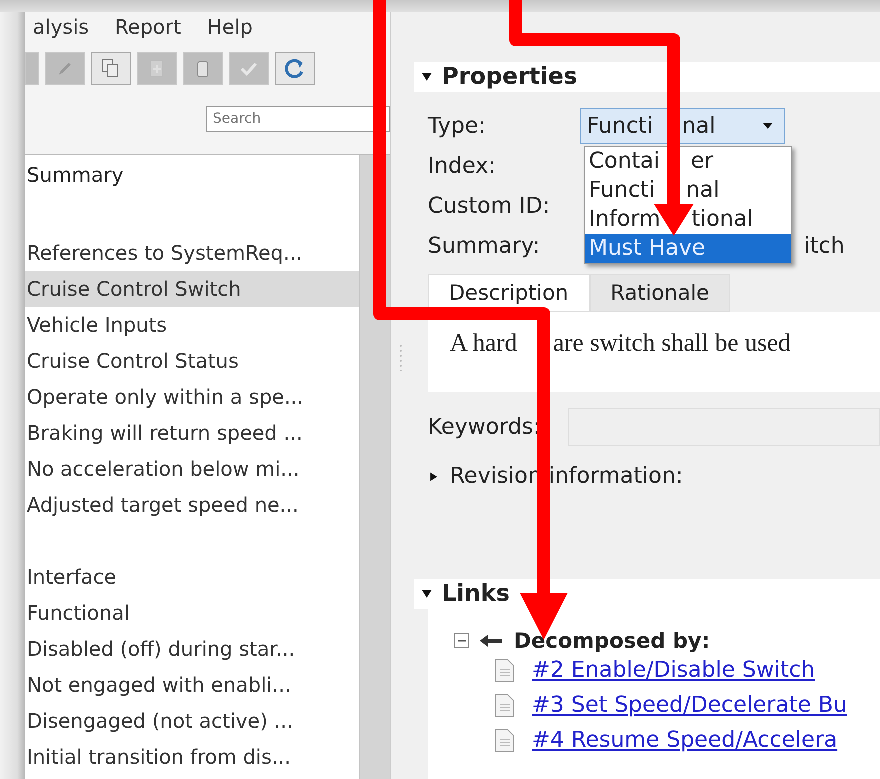 The width and height of the screenshot is (880, 779). I want to click on menu-item: Help, so click(230, 27).